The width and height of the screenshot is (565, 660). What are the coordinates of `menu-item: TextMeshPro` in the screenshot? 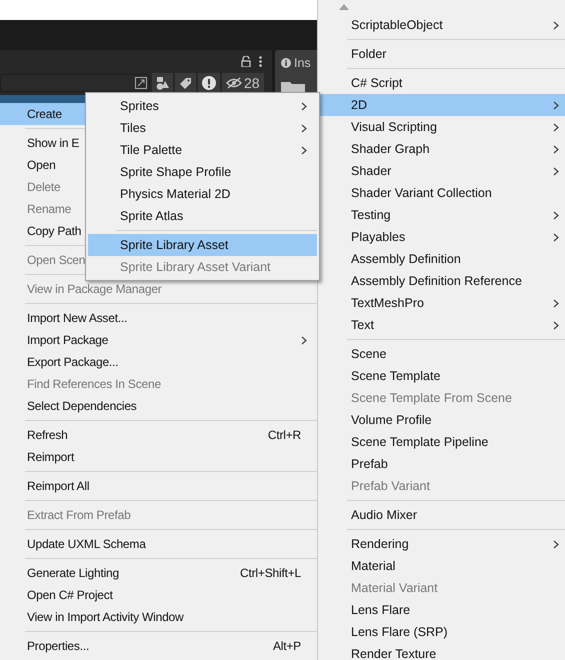 It's located at (441, 303).